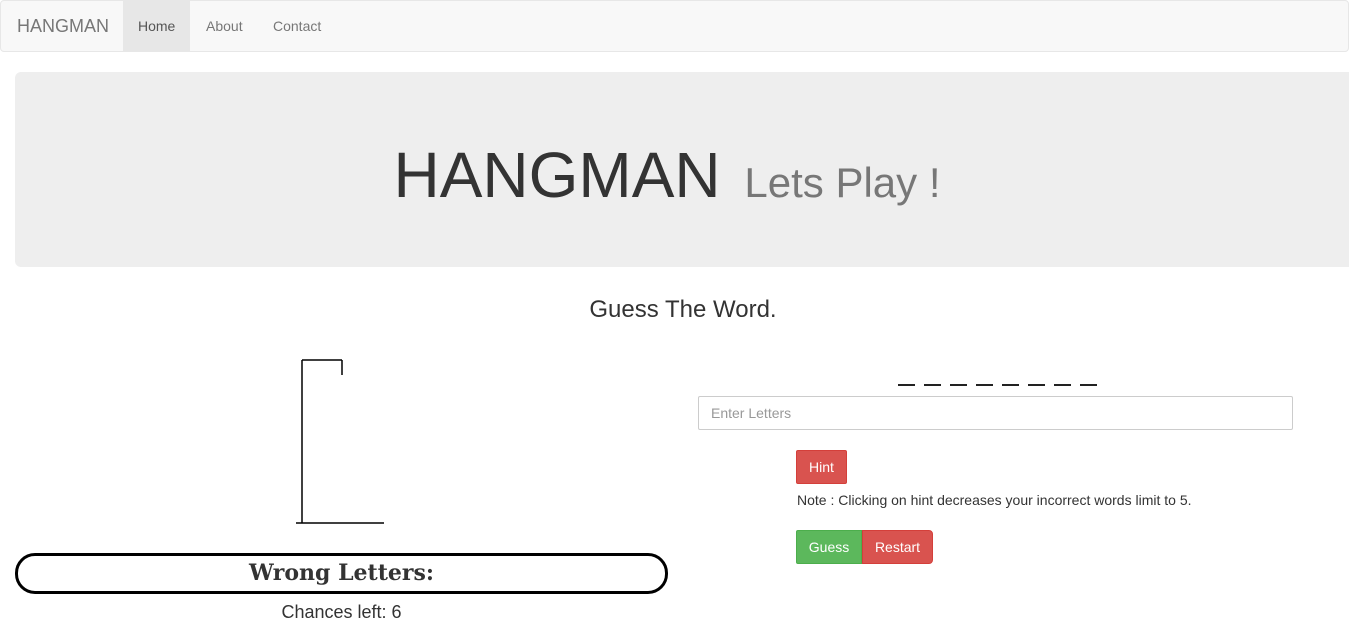 The width and height of the screenshot is (1349, 623). I want to click on nav-item-home: Home, so click(157, 26).